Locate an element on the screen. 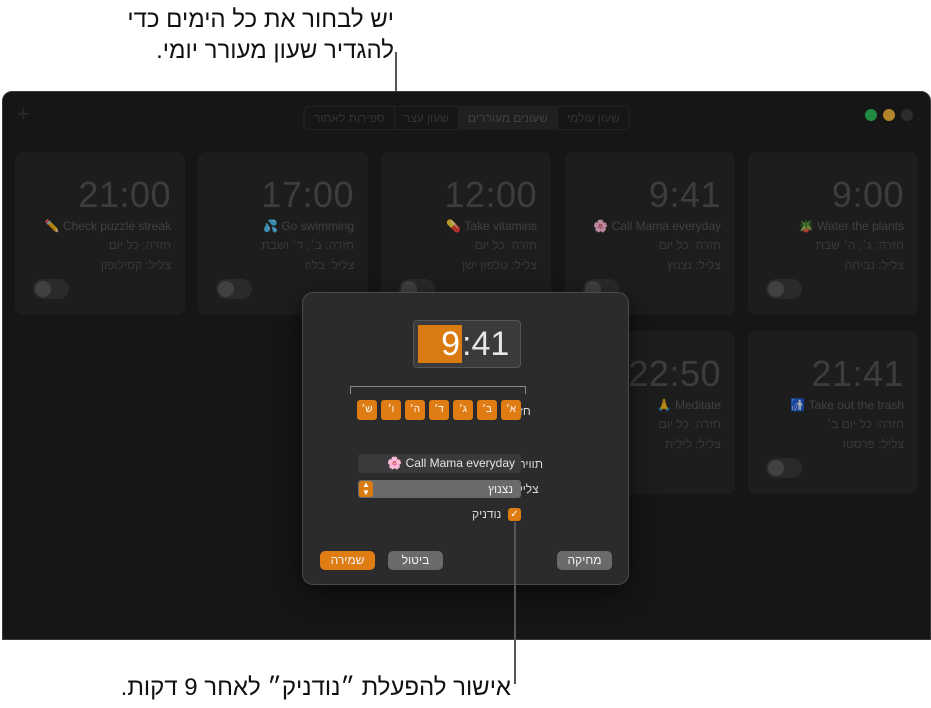 Image resolution: width=931 pixels, height=708 pixels. checkmark-icon: ✓ is located at coordinates (514, 514).